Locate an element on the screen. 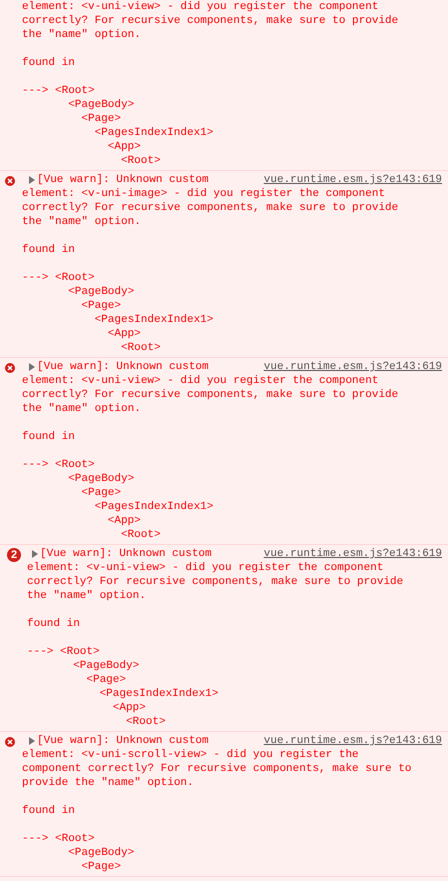  warning-text: element: <v-uni-image> - did you register the component correctly? For recursive components, make sure to provide the "name" option. is located at coordinates (211, 208).